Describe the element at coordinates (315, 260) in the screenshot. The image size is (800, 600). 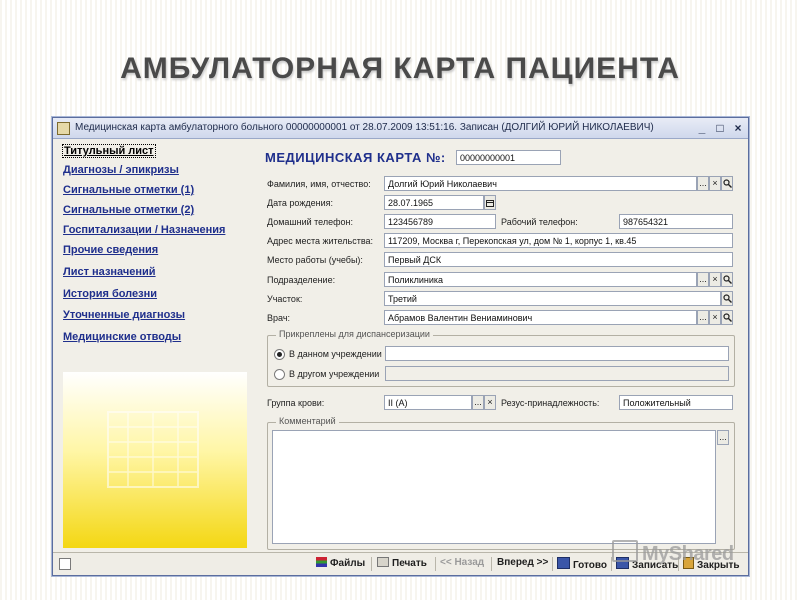
I see `workplace-label: Место работы (учебы):` at that location.